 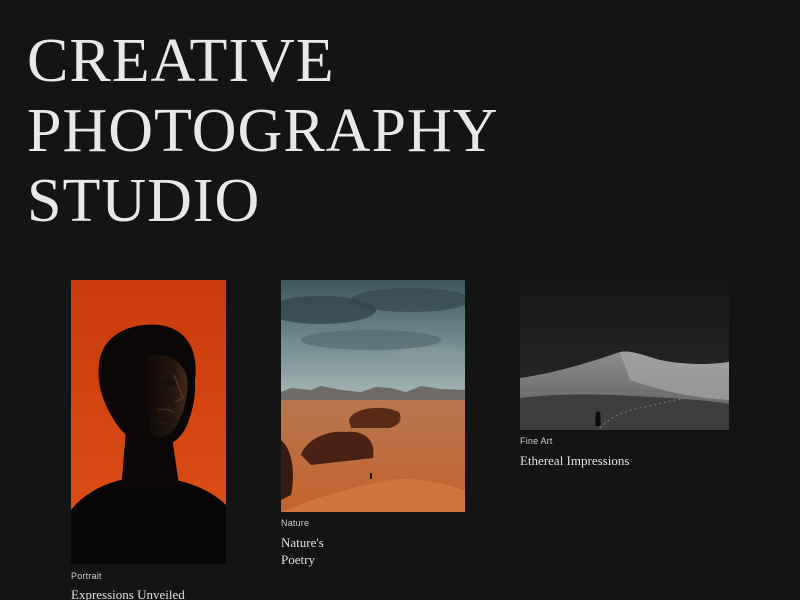 What do you see at coordinates (144, 201) in the screenshot?
I see `hero-title-line-3: STUDIO` at bounding box center [144, 201].